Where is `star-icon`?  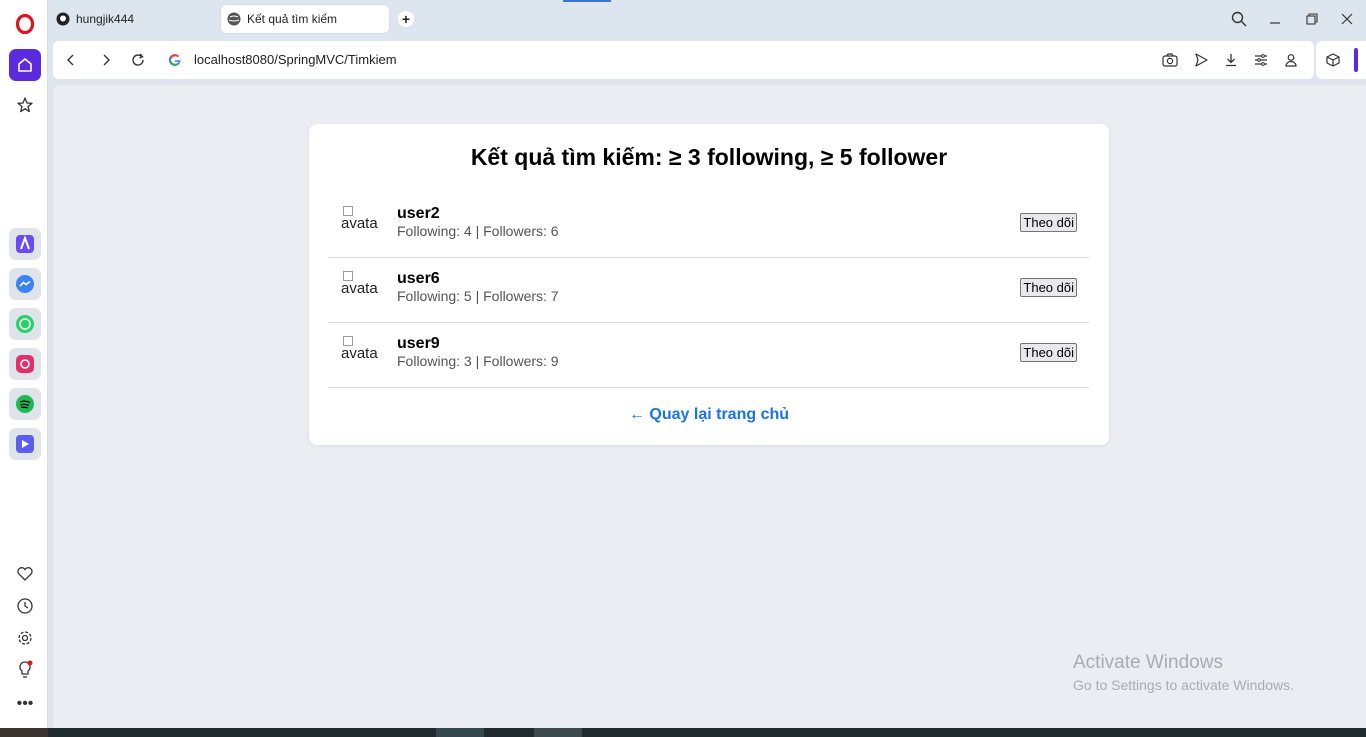 star-icon is located at coordinates (25, 105).